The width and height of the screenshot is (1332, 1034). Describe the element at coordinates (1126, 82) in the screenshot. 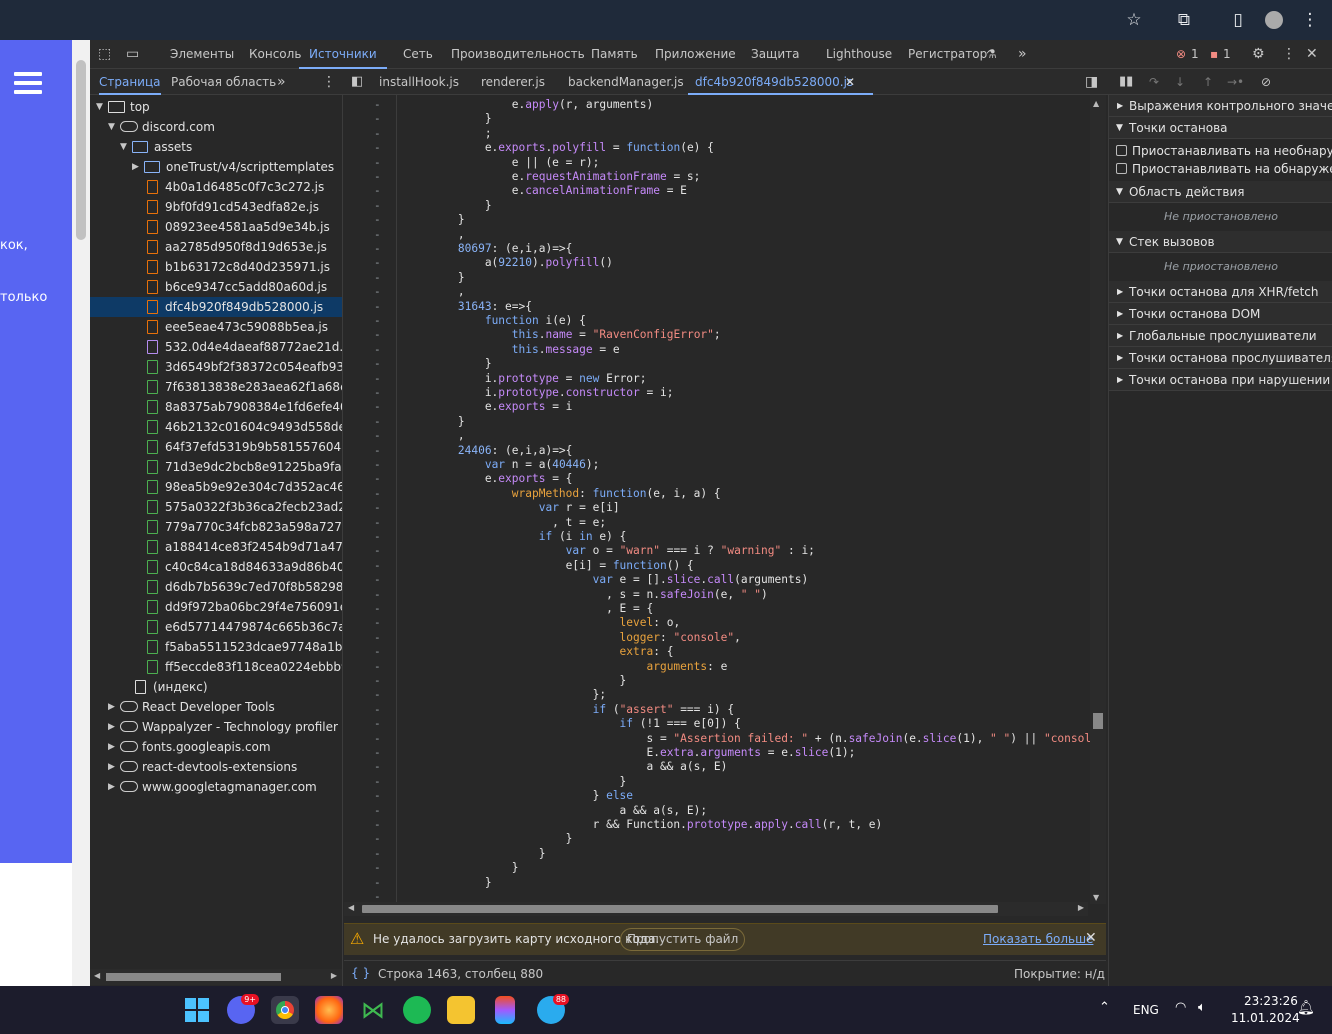

I see `pause-icon: ▮▮` at that location.